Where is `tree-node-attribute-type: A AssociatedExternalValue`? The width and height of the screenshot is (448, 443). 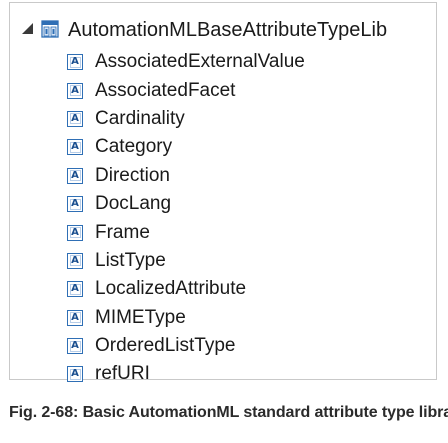
tree-node-attribute-type: A AssociatedExternalValue is located at coordinates (186, 62).